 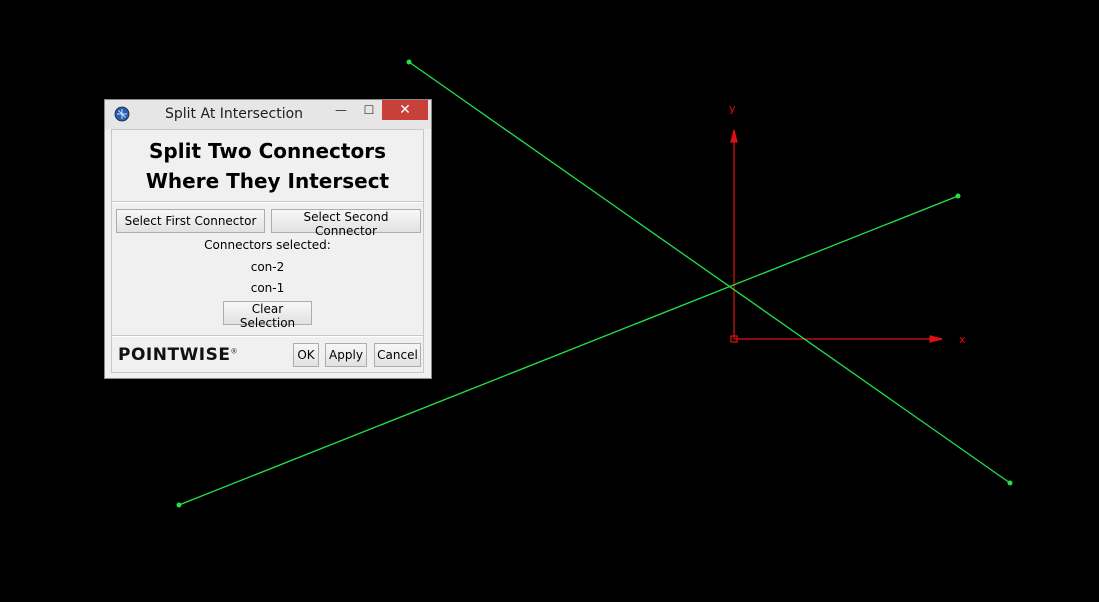 What do you see at coordinates (732, 108) in the screenshot?
I see `y-axis-label: y` at bounding box center [732, 108].